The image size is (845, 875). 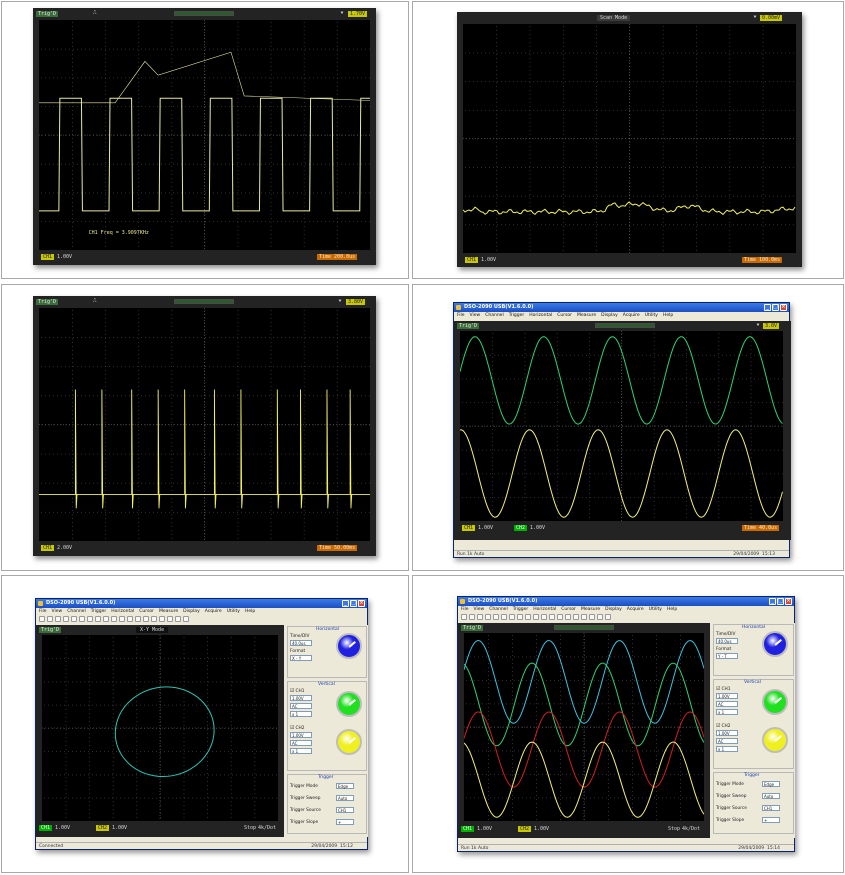 I want to click on timebase-knob, so click(x=349, y=646).